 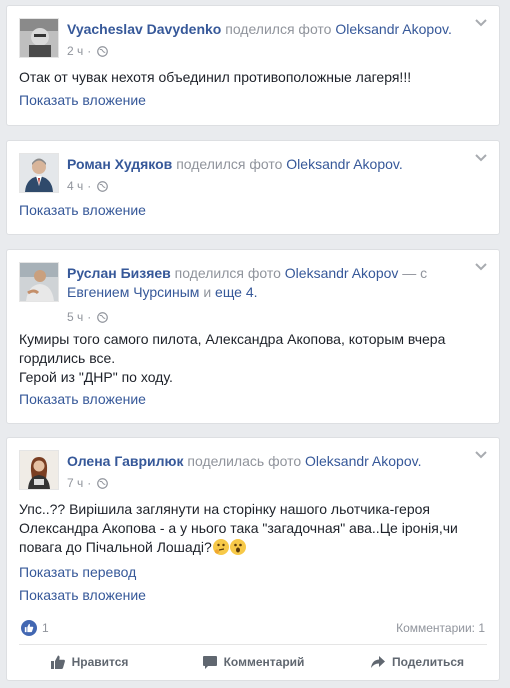 I want to click on comment-label: Комментарий, so click(x=264, y=662).